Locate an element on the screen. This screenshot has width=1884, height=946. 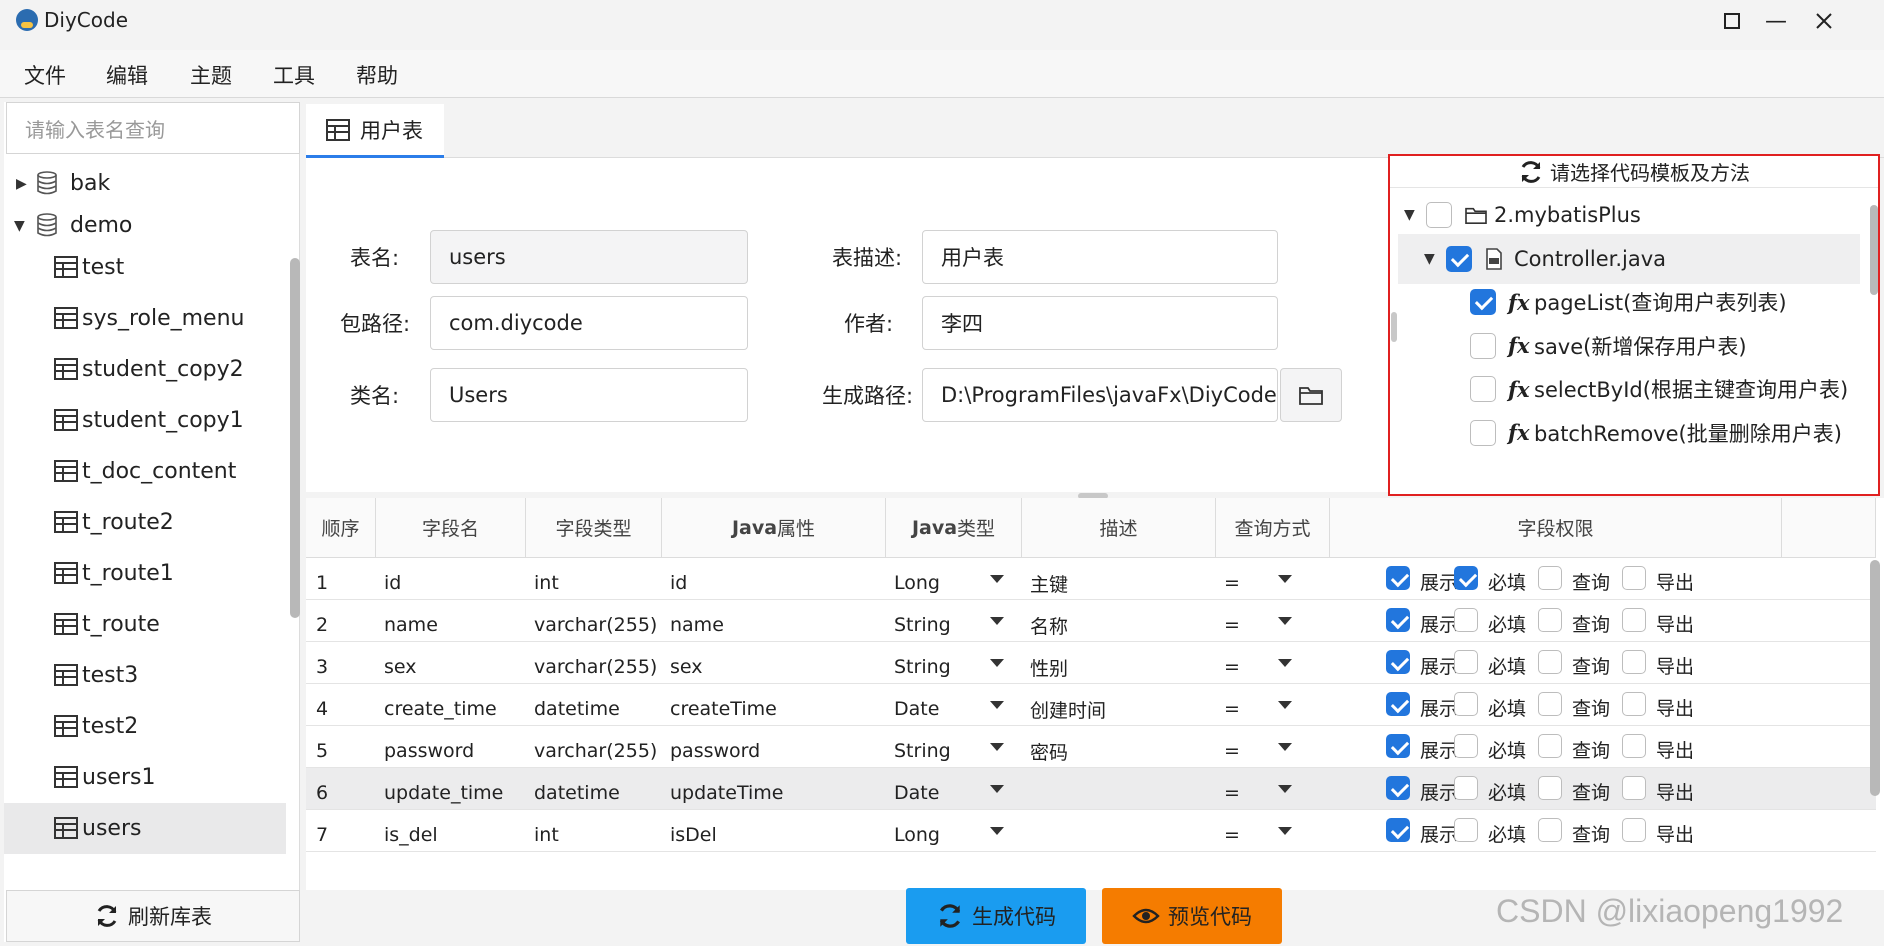
template-item-method: fx pageList(查询用户表列表) is located at coordinates (1629, 302).